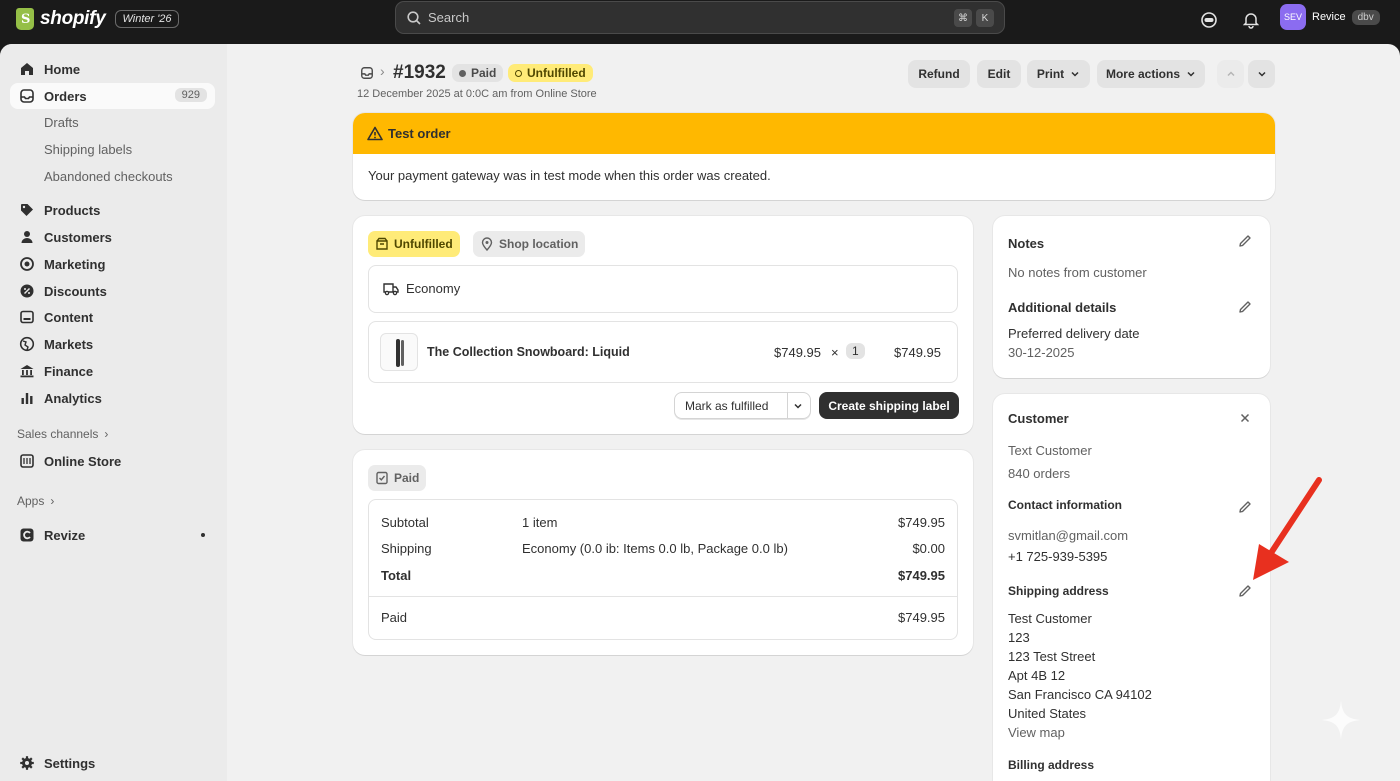 Image resolution: width=1400 pixels, height=781 pixels. I want to click on additional-details-title: Additional details, so click(1062, 307).